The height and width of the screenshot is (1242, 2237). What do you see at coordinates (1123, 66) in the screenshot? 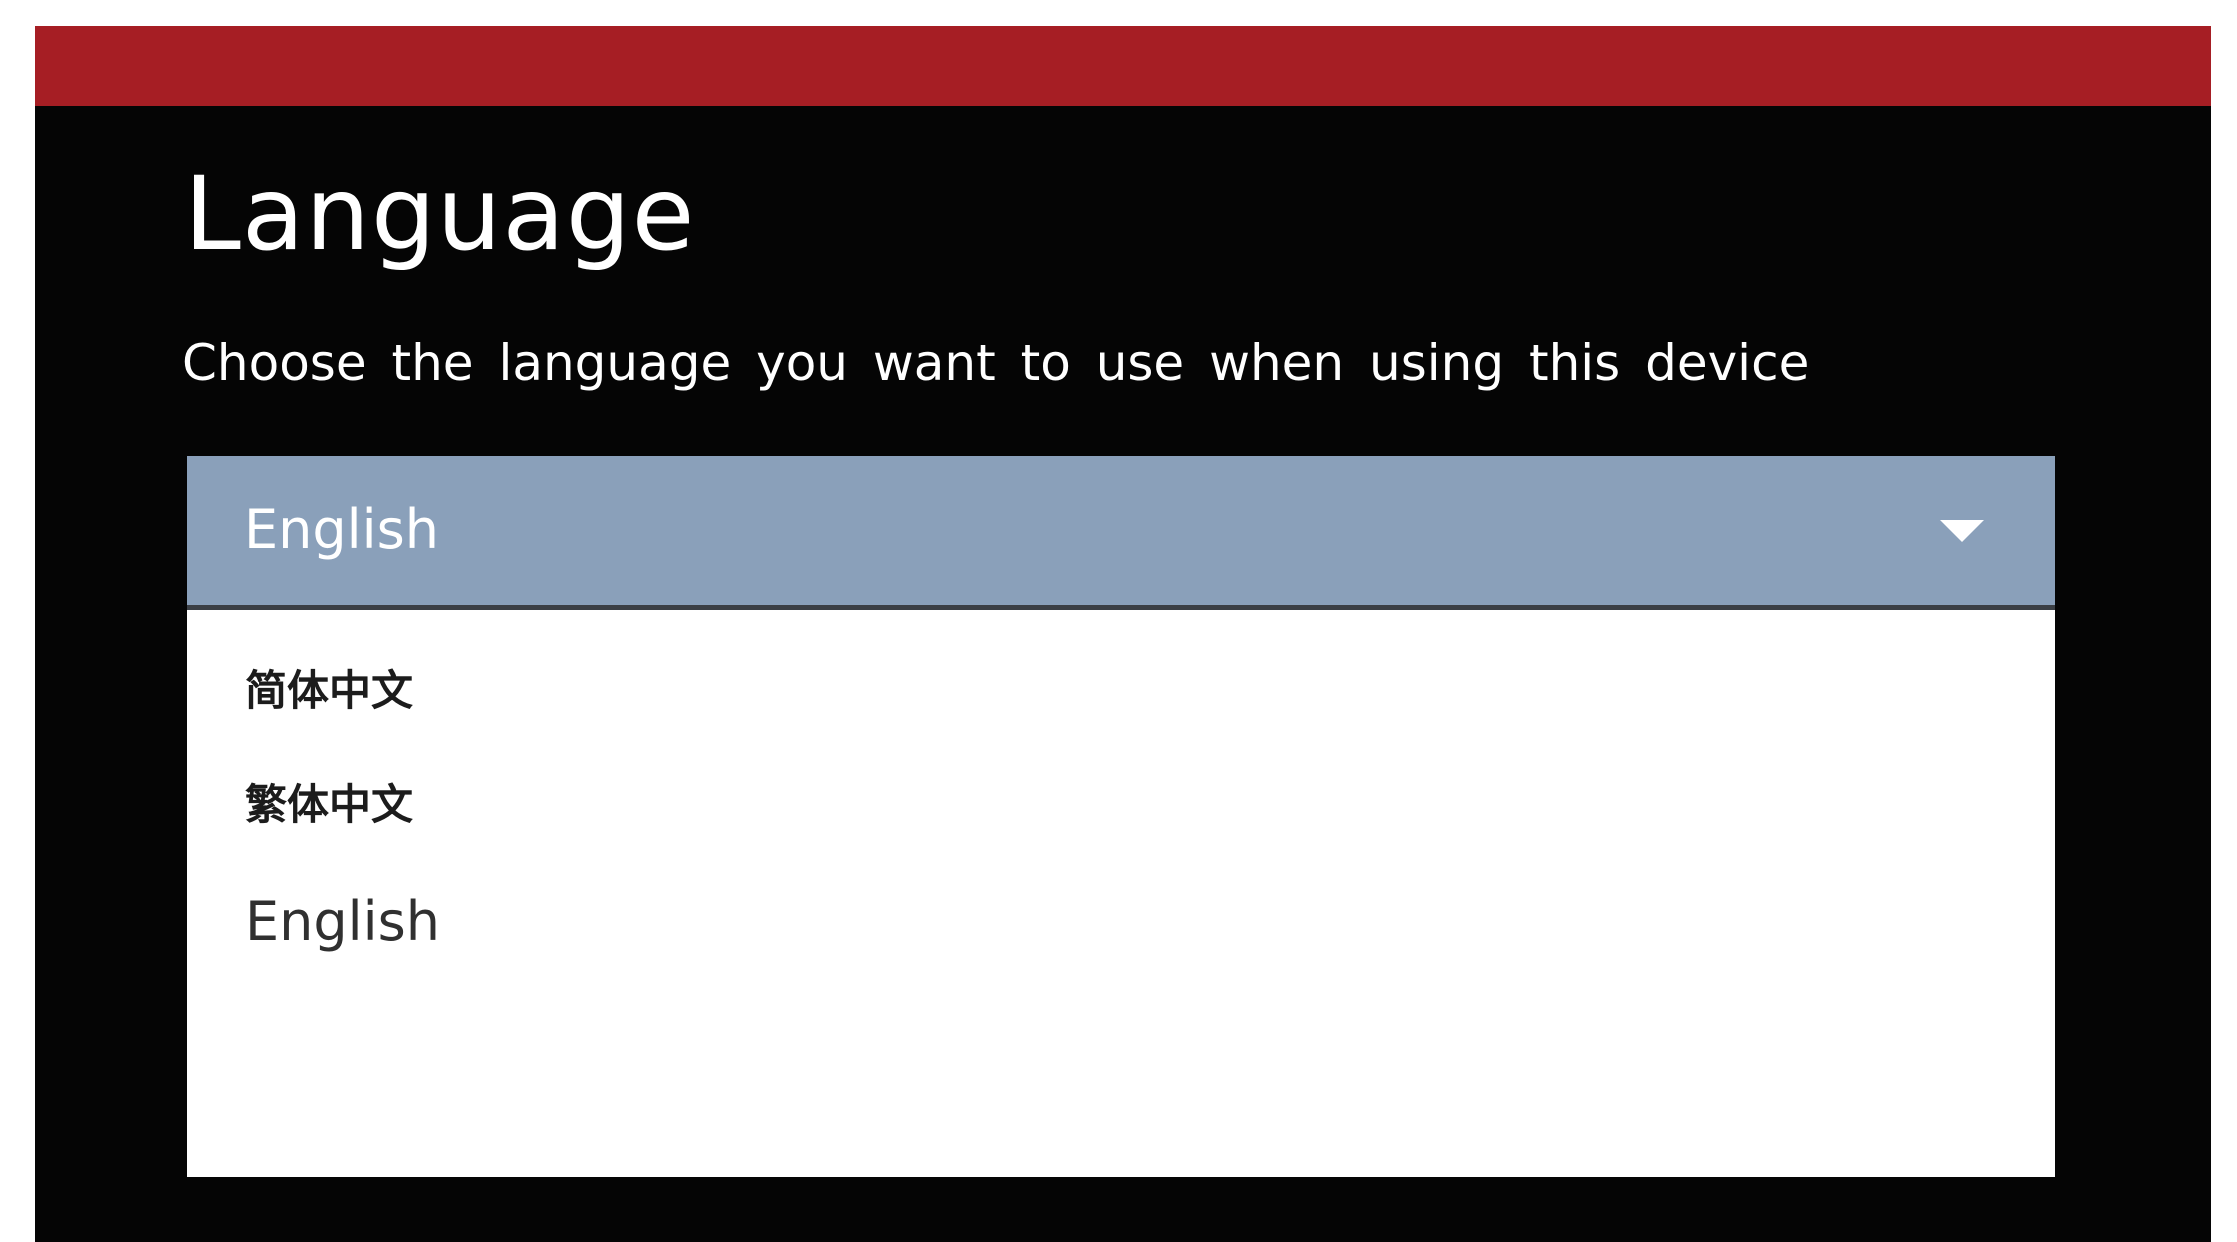
I see `top-accent-bar` at bounding box center [1123, 66].